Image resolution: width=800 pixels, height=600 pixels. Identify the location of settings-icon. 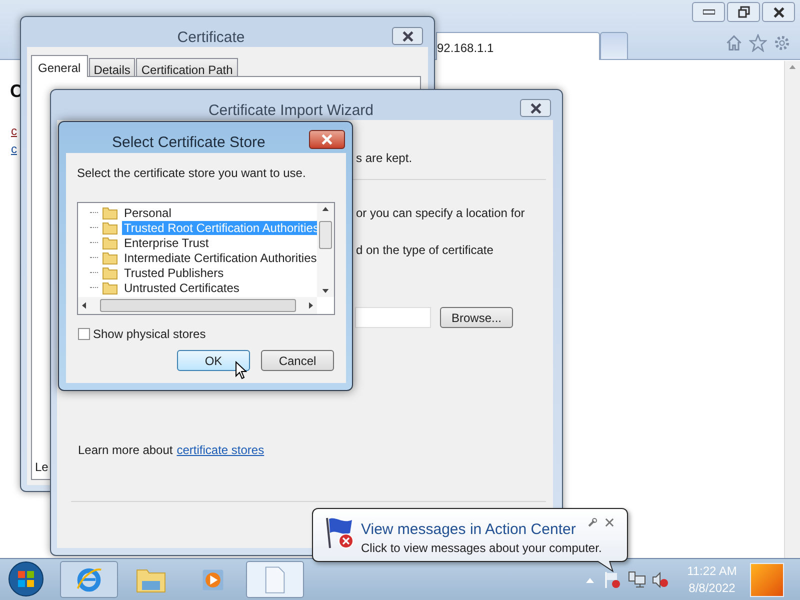
(782, 43).